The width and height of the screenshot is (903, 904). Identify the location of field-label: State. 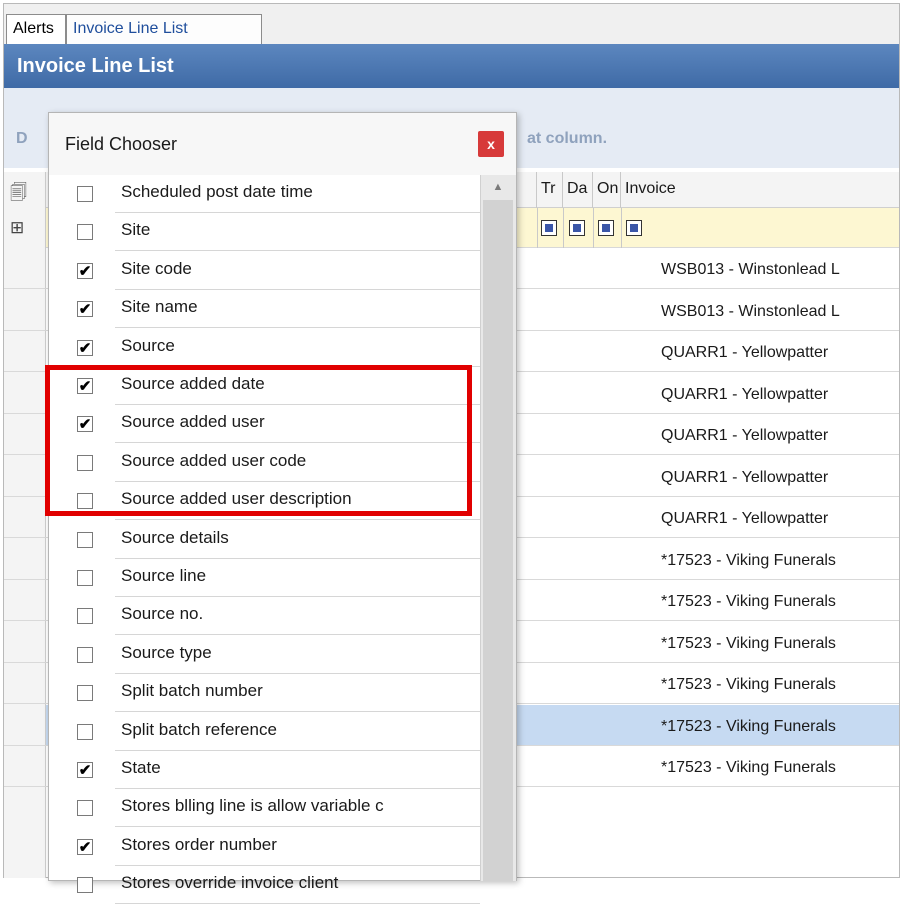
(141, 767).